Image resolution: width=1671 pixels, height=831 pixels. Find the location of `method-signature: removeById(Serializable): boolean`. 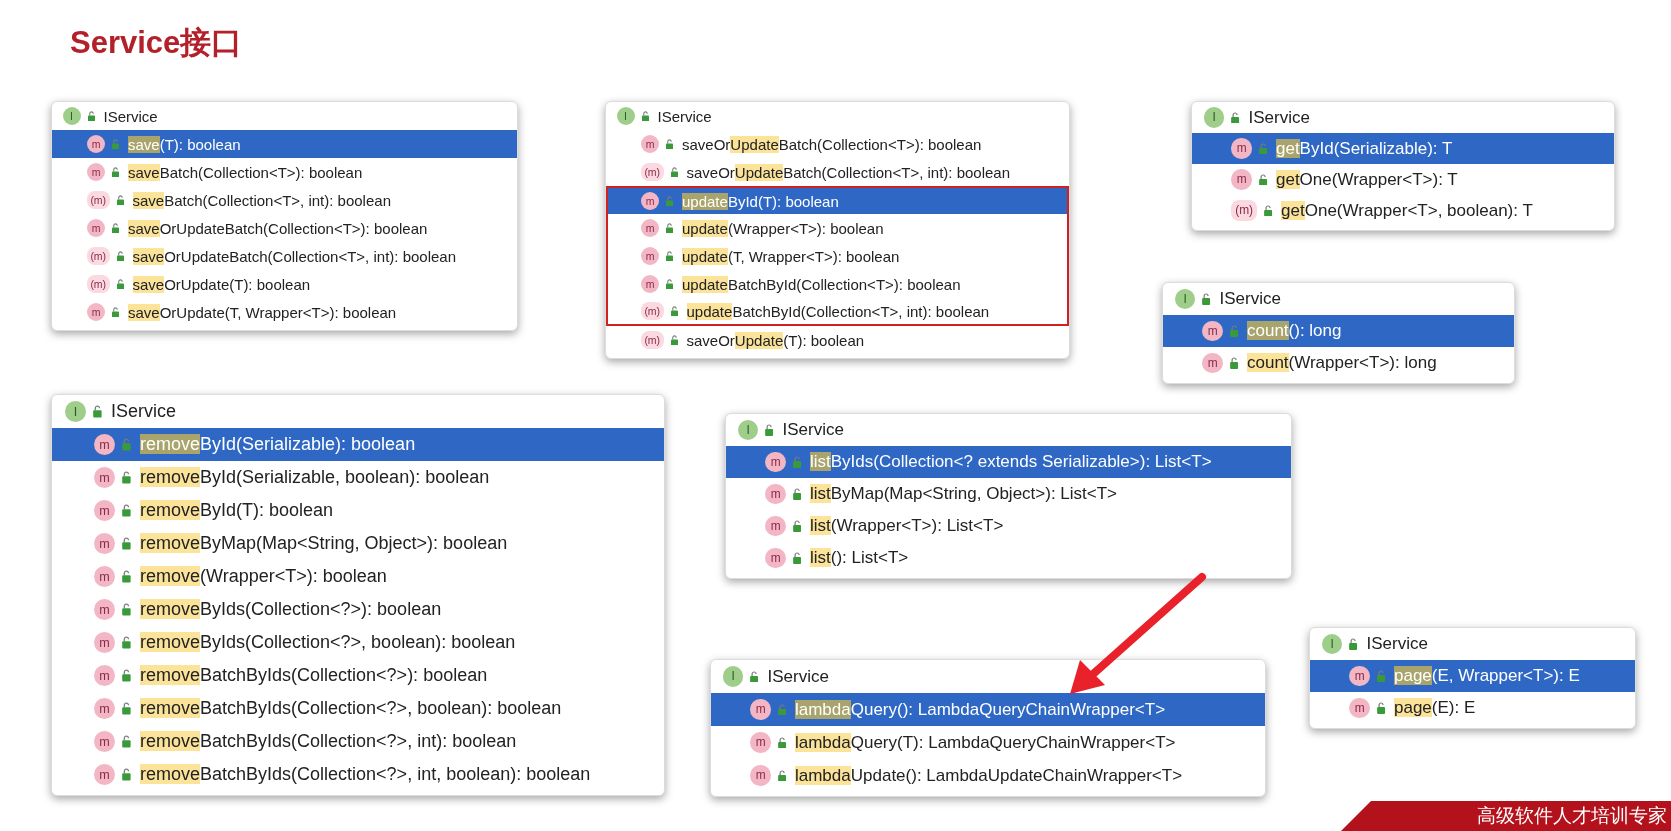

method-signature: removeById(Serializable): boolean is located at coordinates (278, 444).